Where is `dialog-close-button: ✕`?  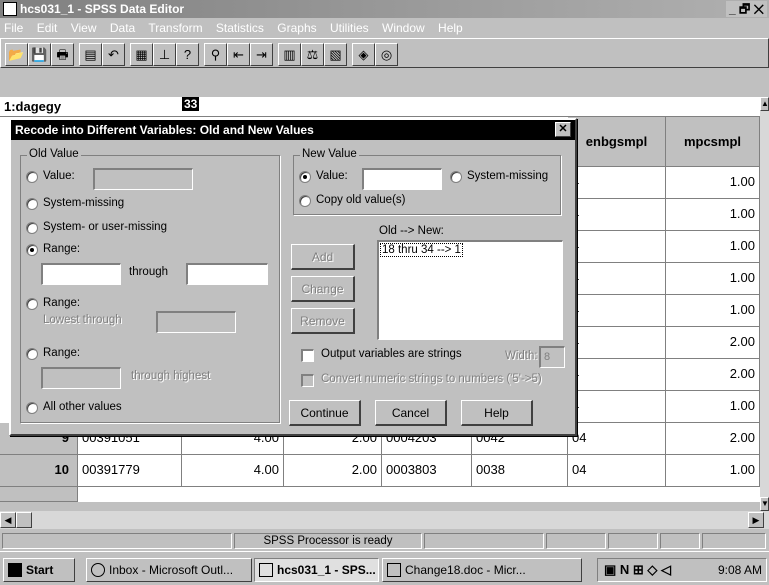 dialog-close-button: ✕ is located at coordinates (563, 129).